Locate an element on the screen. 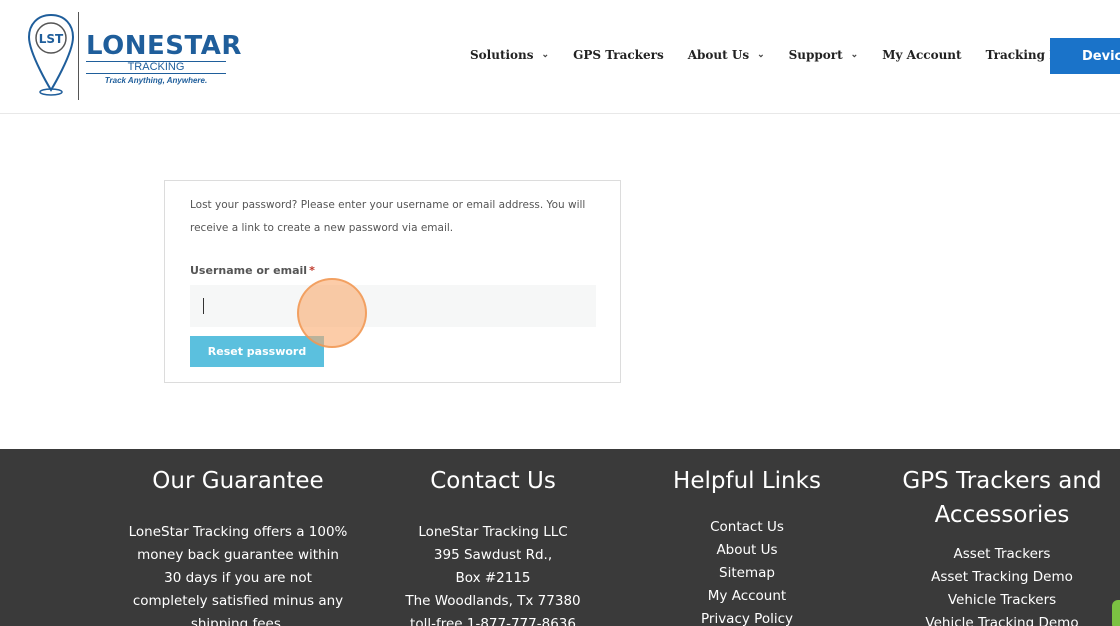 This screenshot has height=626, width=1120. label-text: Username or email is located at coordinates (249, 270).